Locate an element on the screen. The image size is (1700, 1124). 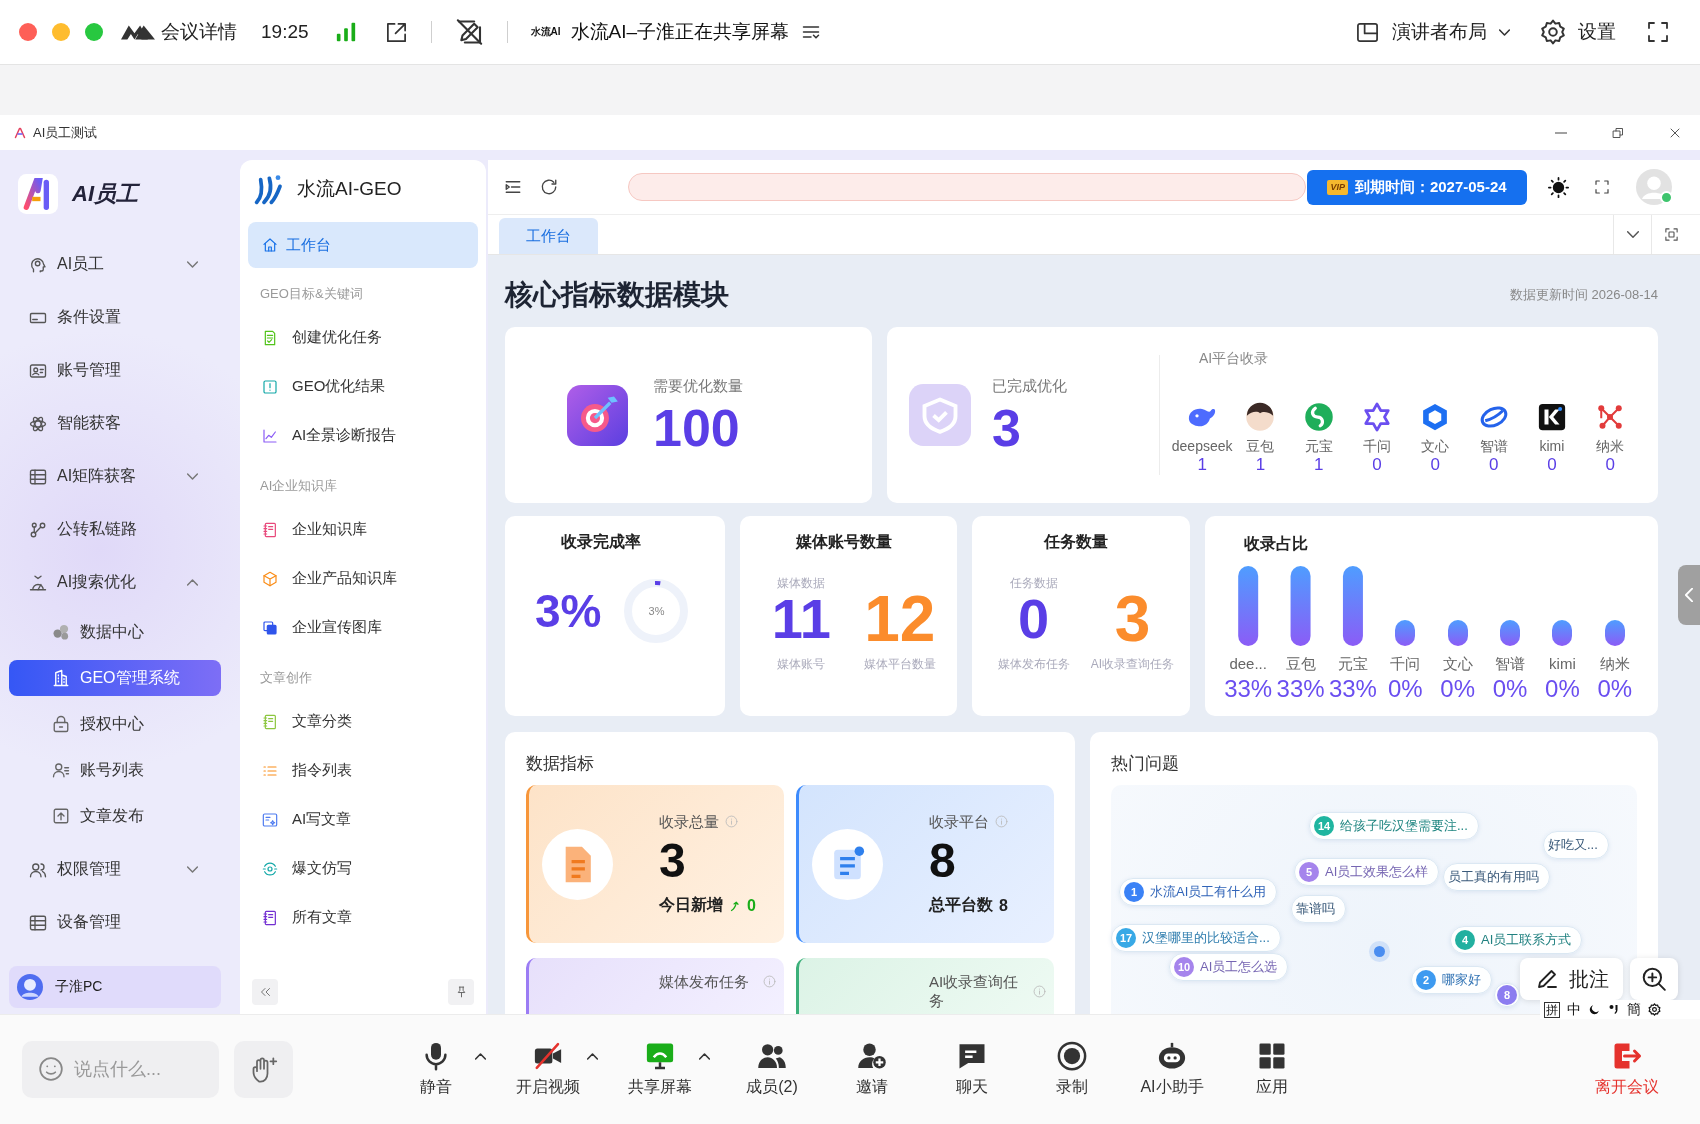
expiry-button: VIP 到期时间：2027-05-24 is located at coordinates (1417, 187).